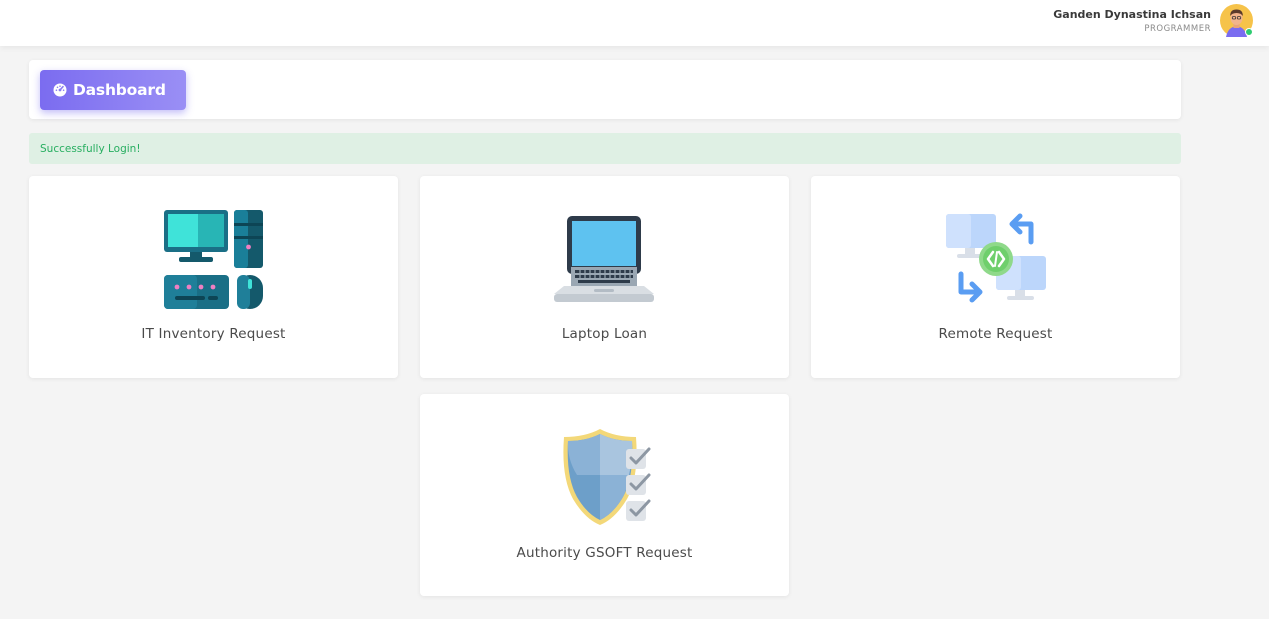 This screenshot has width=1269, height=619. Describe the element at coordinates (213, 334) in the screenshot. I see `card-label: IT Inventory Request` at that location.